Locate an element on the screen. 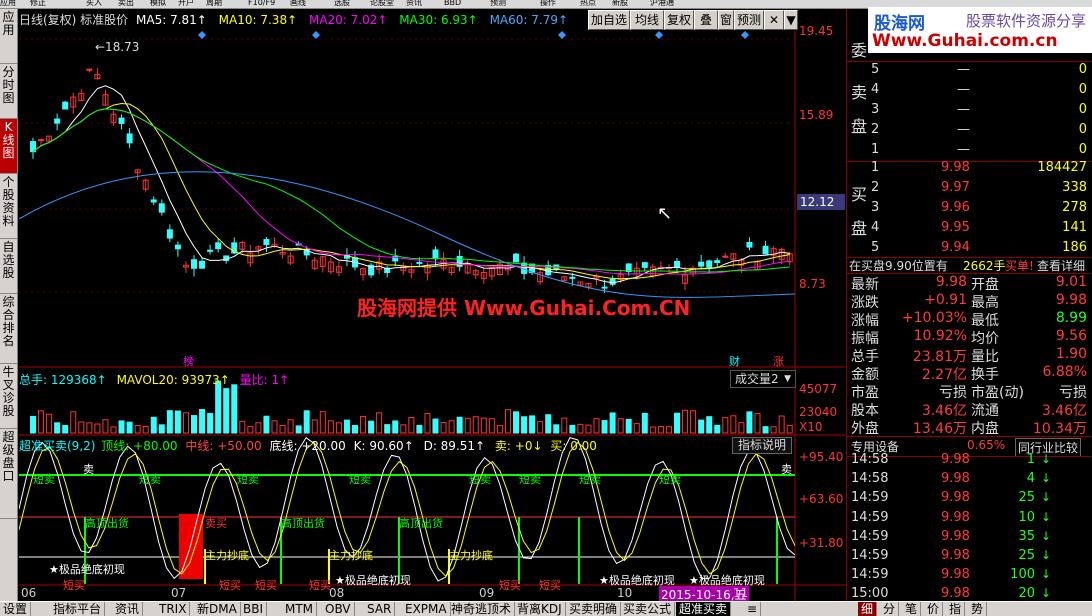  top-menu-item: 预测 is located at coordinates (498, 4).